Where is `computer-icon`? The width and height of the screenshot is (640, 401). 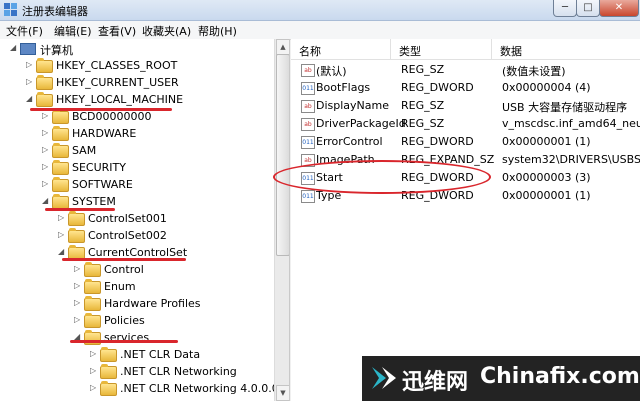
computer-icon is located at coordinates (28, 49).